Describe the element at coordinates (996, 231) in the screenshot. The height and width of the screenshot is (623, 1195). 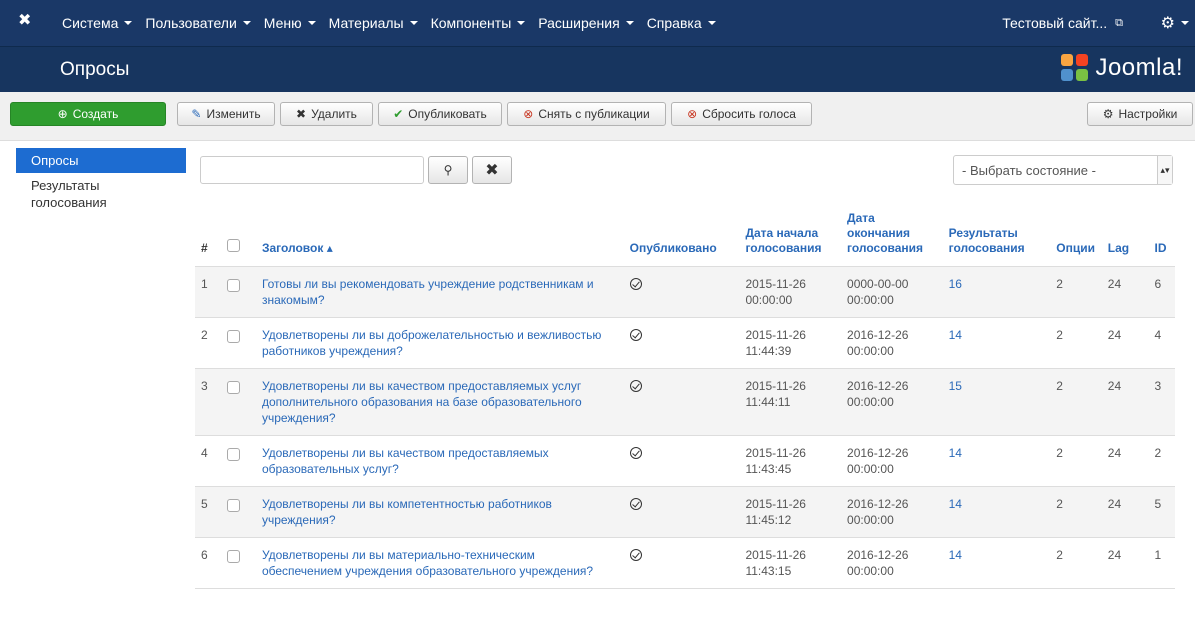
I see `col-results: Результаты голосования` at that location.